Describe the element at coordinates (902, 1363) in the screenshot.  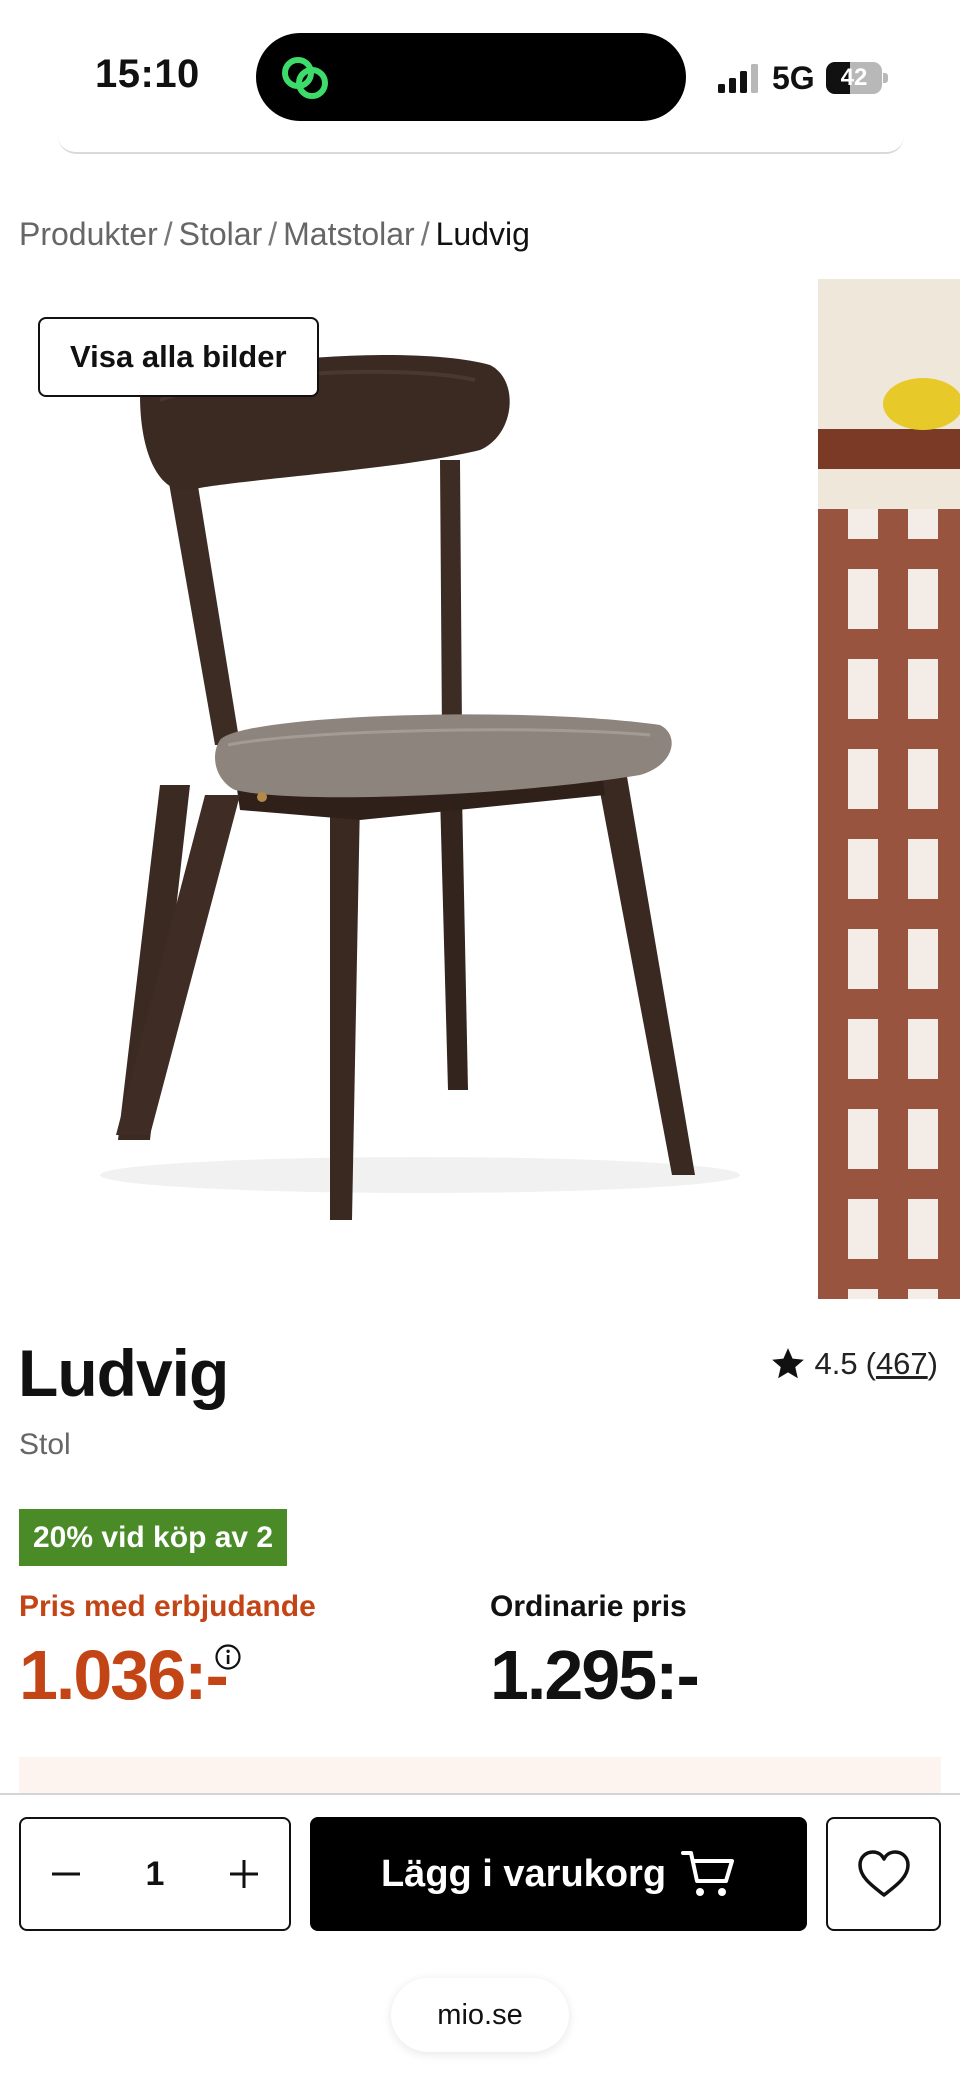
I see `rating-count-link: 467` at that location.